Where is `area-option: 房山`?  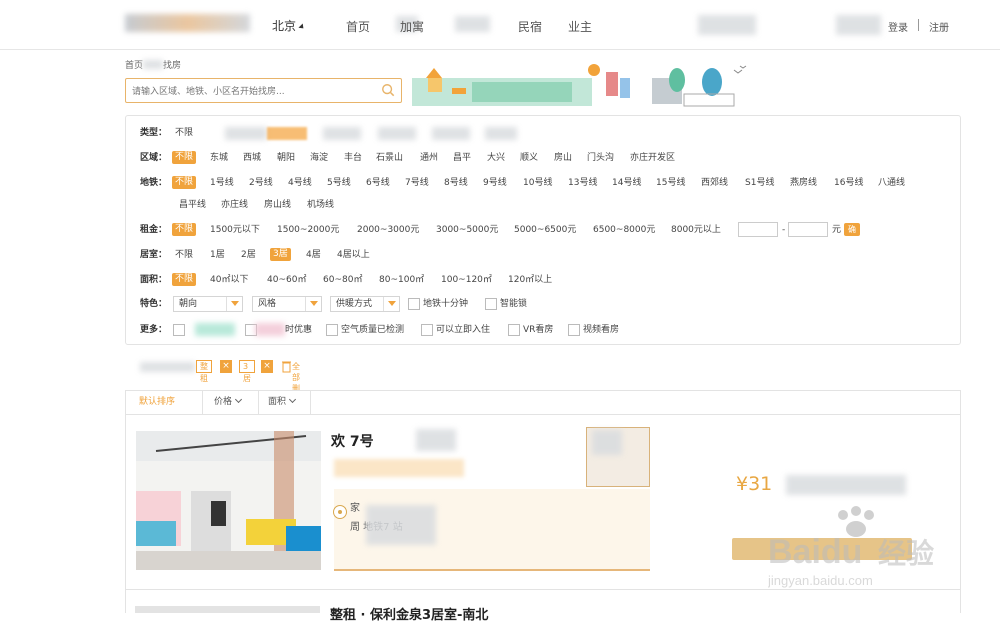 area-option: 房山 is located at coordinates (563, 158).